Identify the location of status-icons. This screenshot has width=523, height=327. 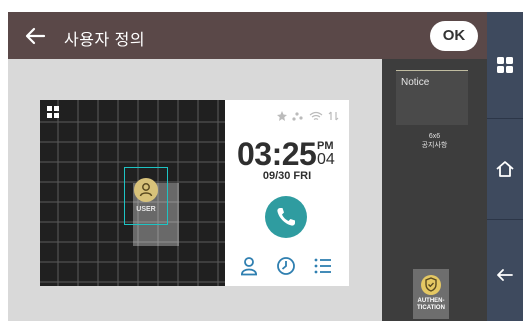
(308, 116).